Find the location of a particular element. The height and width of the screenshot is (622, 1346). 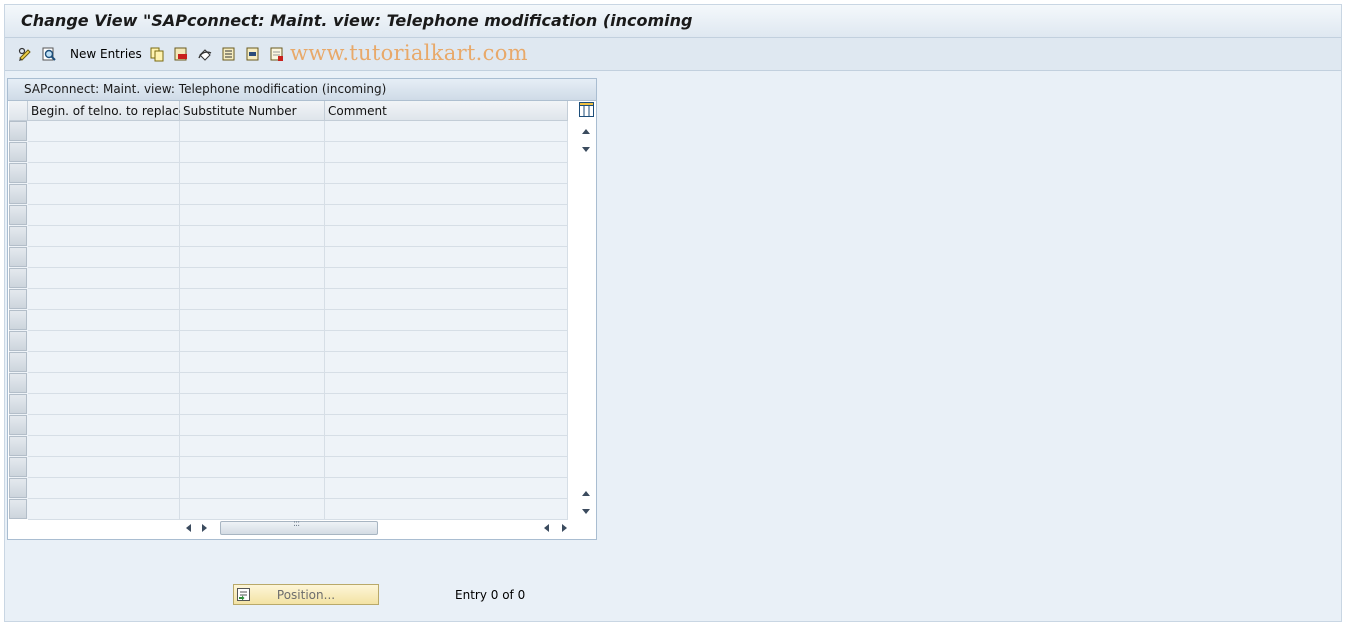

scroll-page-up-icon is located at coordinates (586, 493).